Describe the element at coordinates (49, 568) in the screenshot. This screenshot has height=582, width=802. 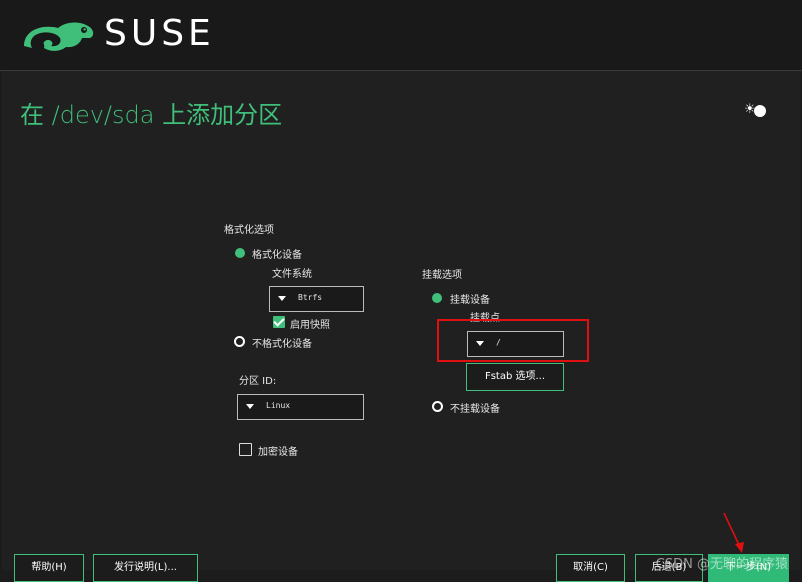
I see `help-button: 帮助(H)` at that location.